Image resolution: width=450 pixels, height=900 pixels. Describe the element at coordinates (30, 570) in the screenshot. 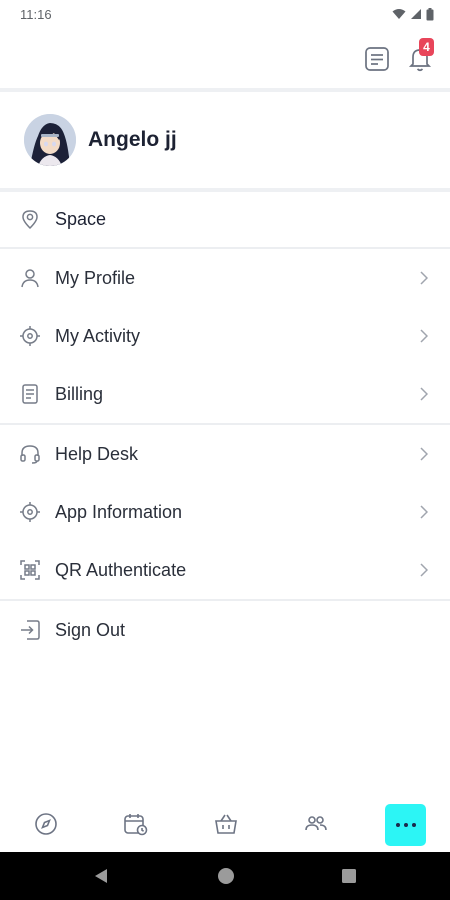

I see `qr-code-icon` at that location.